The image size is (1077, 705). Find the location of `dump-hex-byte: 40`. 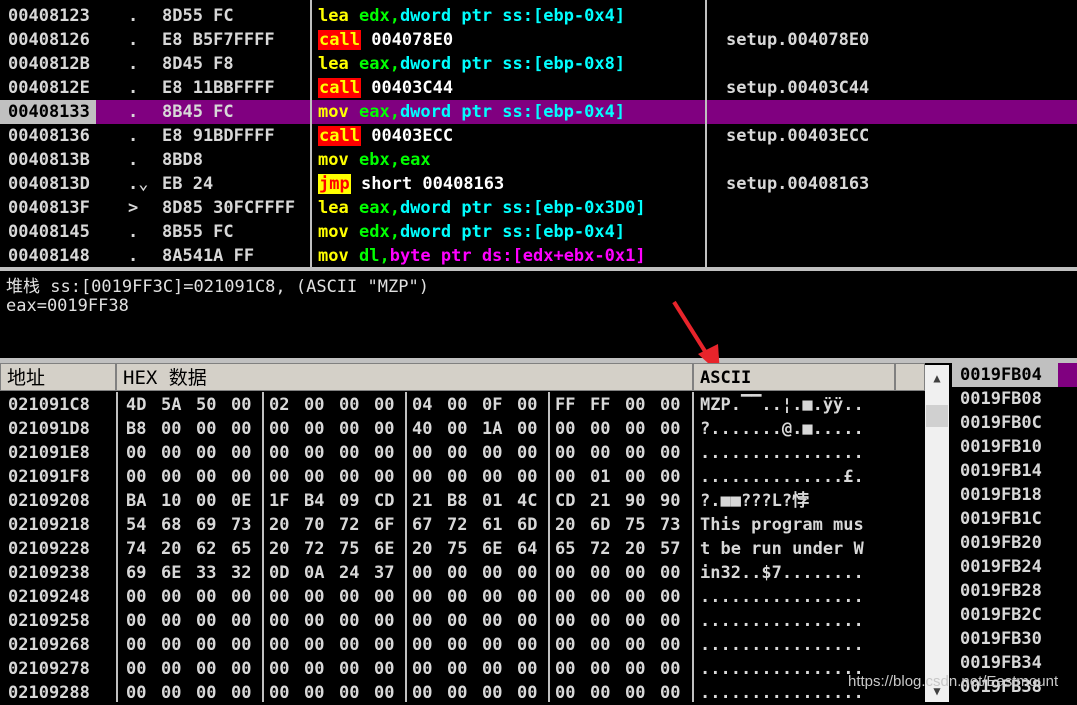

dump-hex-byte: 40 is located at coordinates (422, 429).